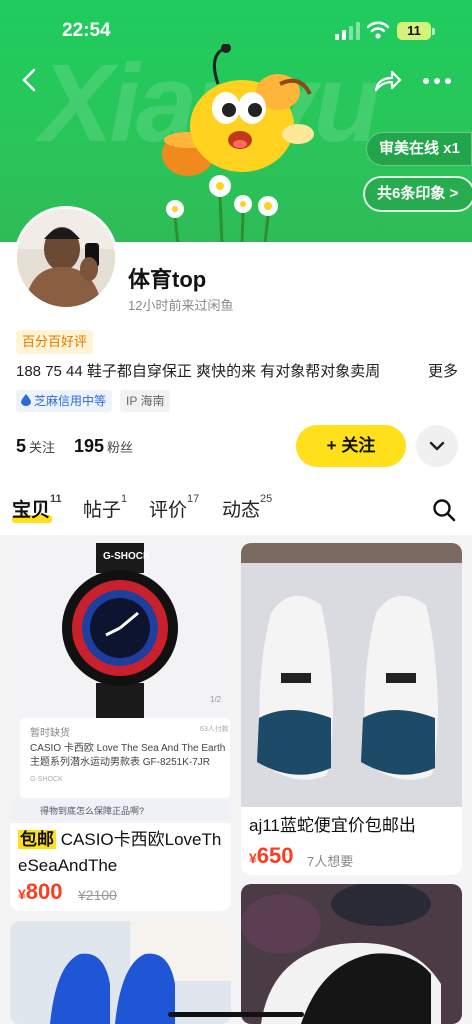  What do you see at coordinates (120, 447) in the screenshot?
I see `fans-label: 粉丝` at bounding box center [120, 447].